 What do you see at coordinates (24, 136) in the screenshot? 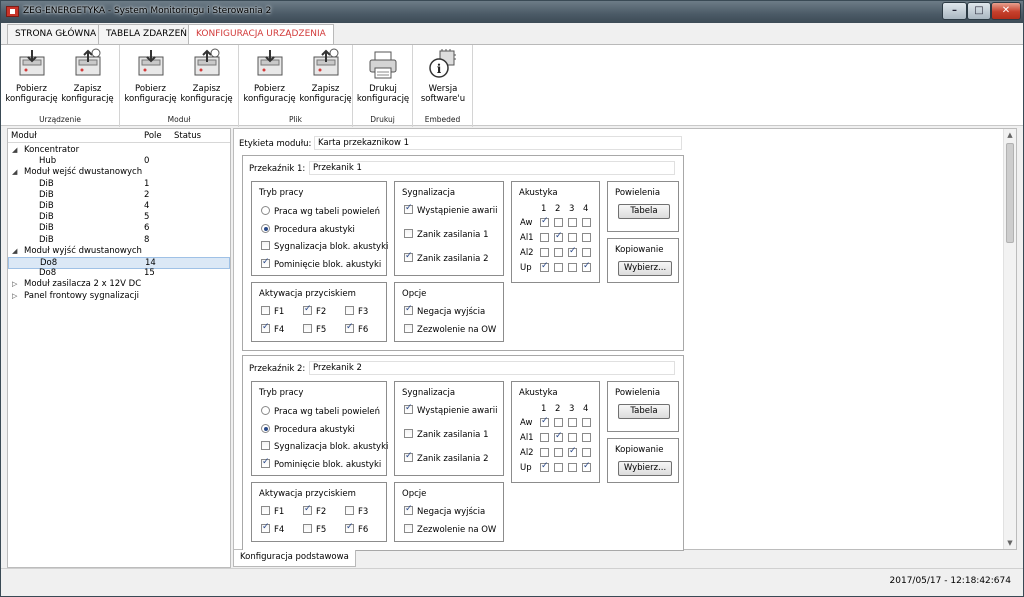
I see `tree-header-module: Moduł` at bounding box center [24, 136].